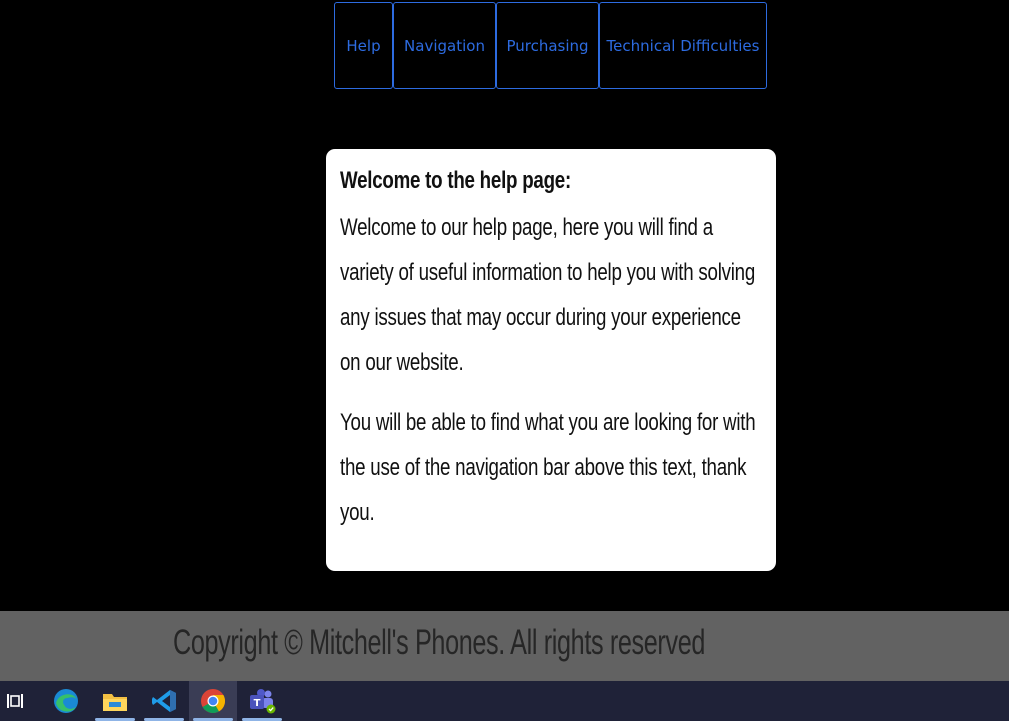 The height and width of the screenshot is (721, 1009). I want to click on vscode-icon, so click(164, 701).